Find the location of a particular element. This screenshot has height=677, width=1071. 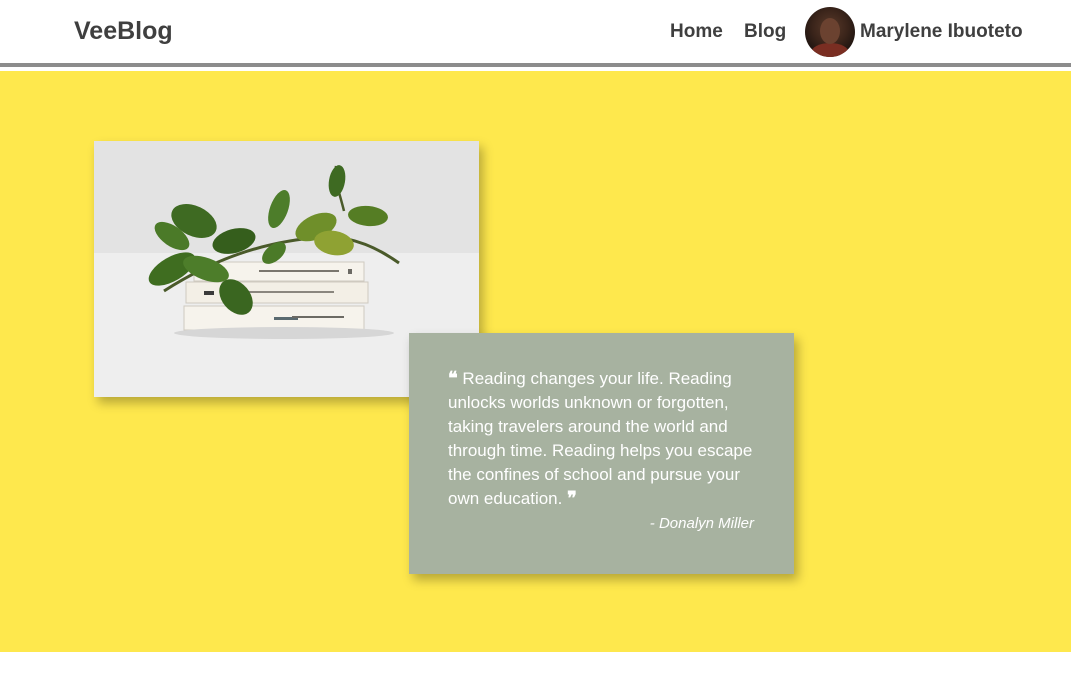

avatar-face is located at coordinates (830, 31).